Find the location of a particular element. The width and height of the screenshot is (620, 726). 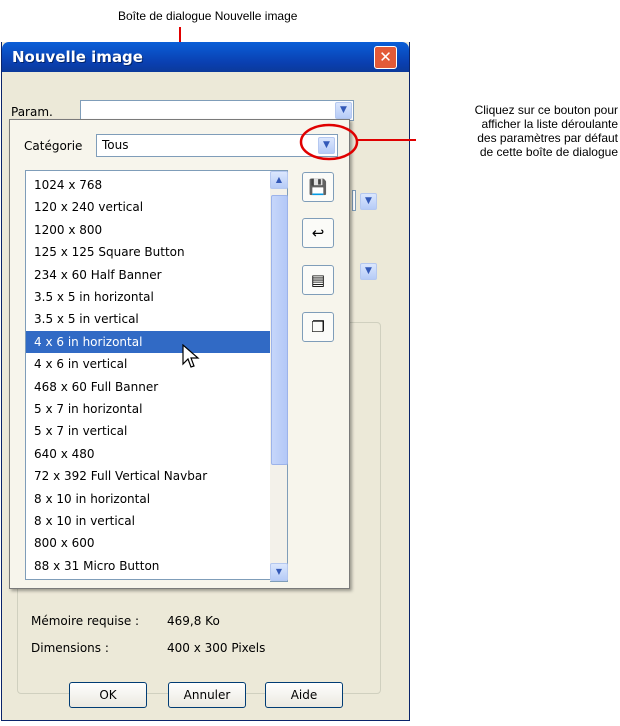

callout-highlight is located at coordinates (357, 142).